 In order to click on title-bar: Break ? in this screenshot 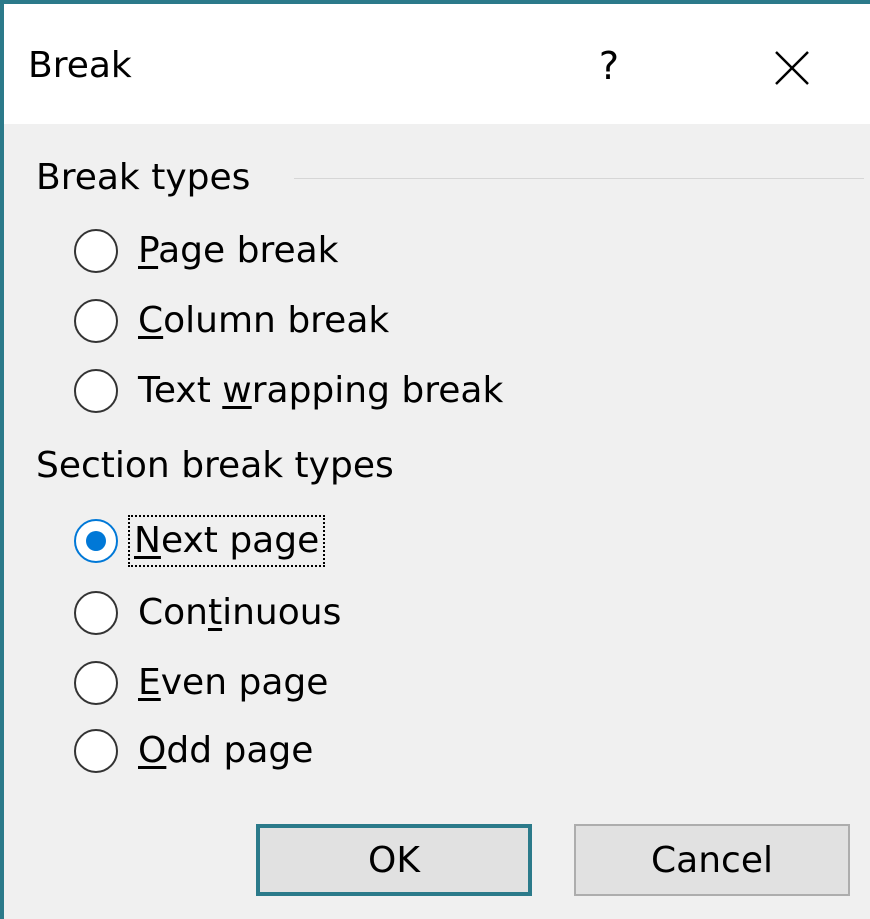, I will do `click(437, 64)`.